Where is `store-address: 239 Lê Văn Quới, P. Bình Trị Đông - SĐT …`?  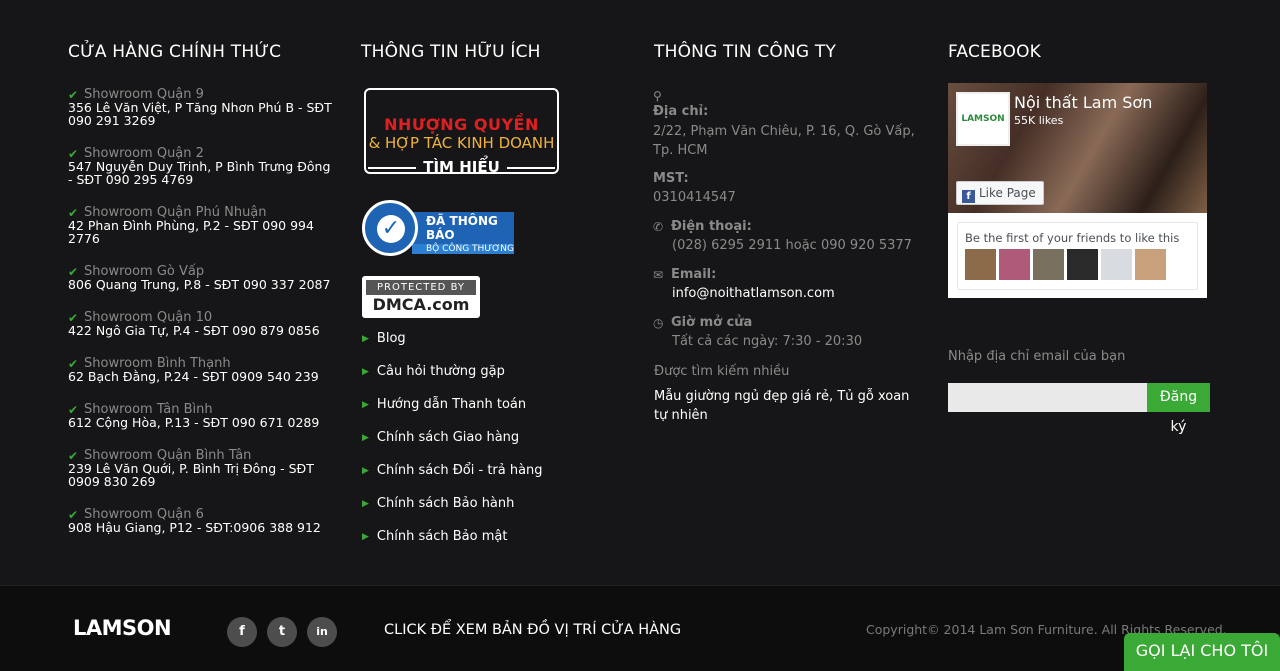 store-address: 239 Lê Văn Quới, P. Bình Trị Đông - SĐT … is located at coordinates (191, 475).